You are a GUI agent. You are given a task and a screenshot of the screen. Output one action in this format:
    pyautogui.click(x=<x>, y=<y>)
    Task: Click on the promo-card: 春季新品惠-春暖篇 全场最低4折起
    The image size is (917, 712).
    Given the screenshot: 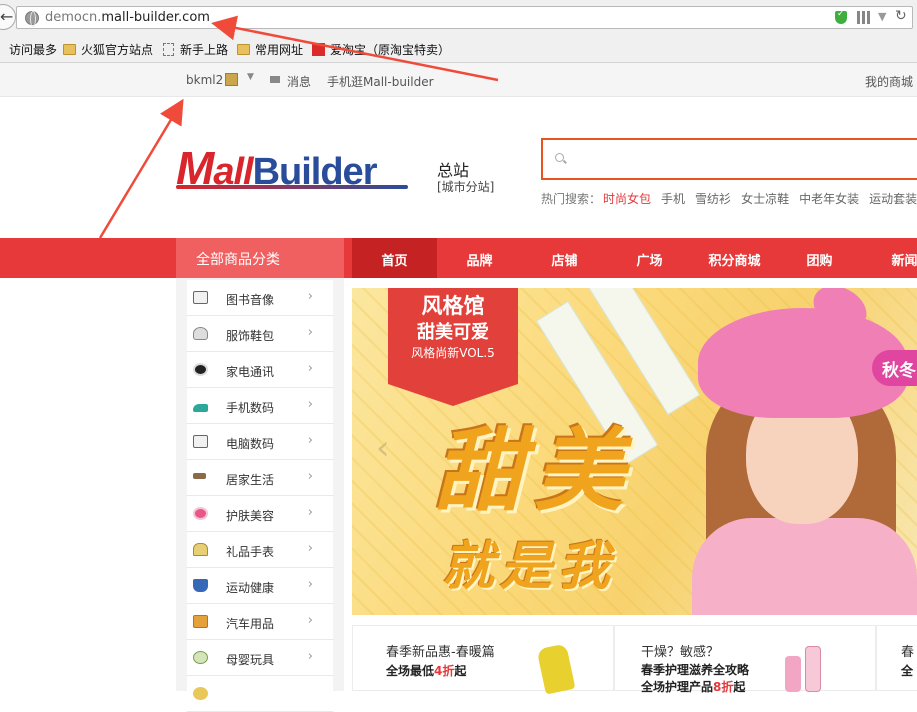 What is the action you would take?
    pyautogui.click(x=483, y=660)
    